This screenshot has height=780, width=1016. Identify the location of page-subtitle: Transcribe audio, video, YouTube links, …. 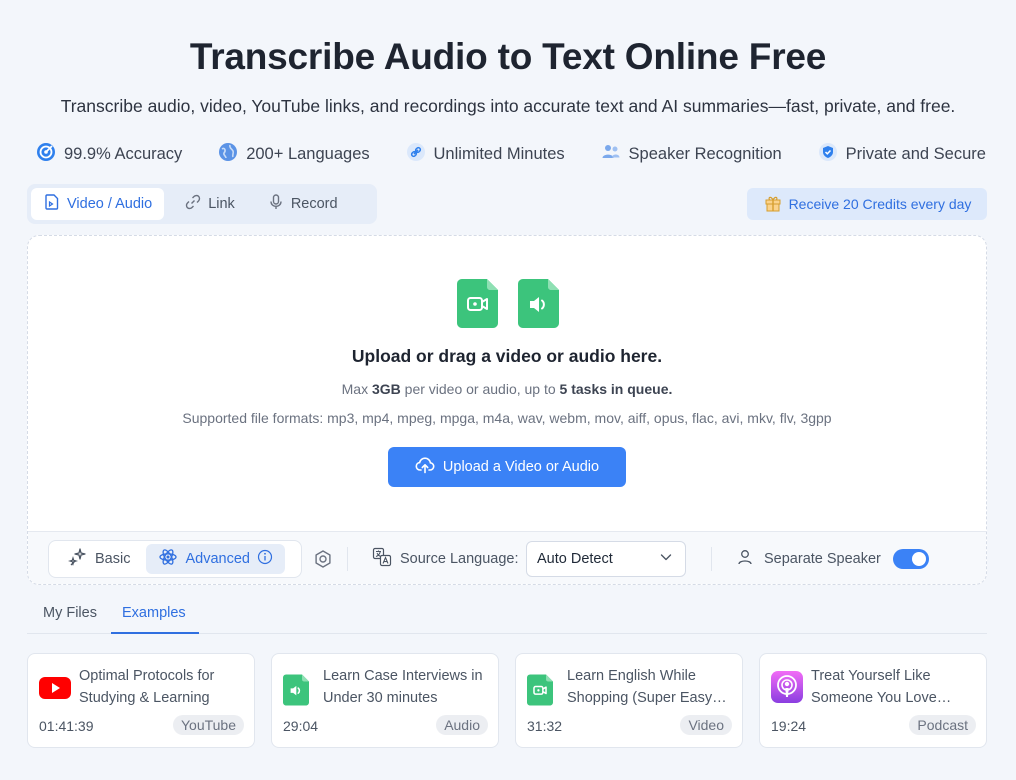
(508, 106).